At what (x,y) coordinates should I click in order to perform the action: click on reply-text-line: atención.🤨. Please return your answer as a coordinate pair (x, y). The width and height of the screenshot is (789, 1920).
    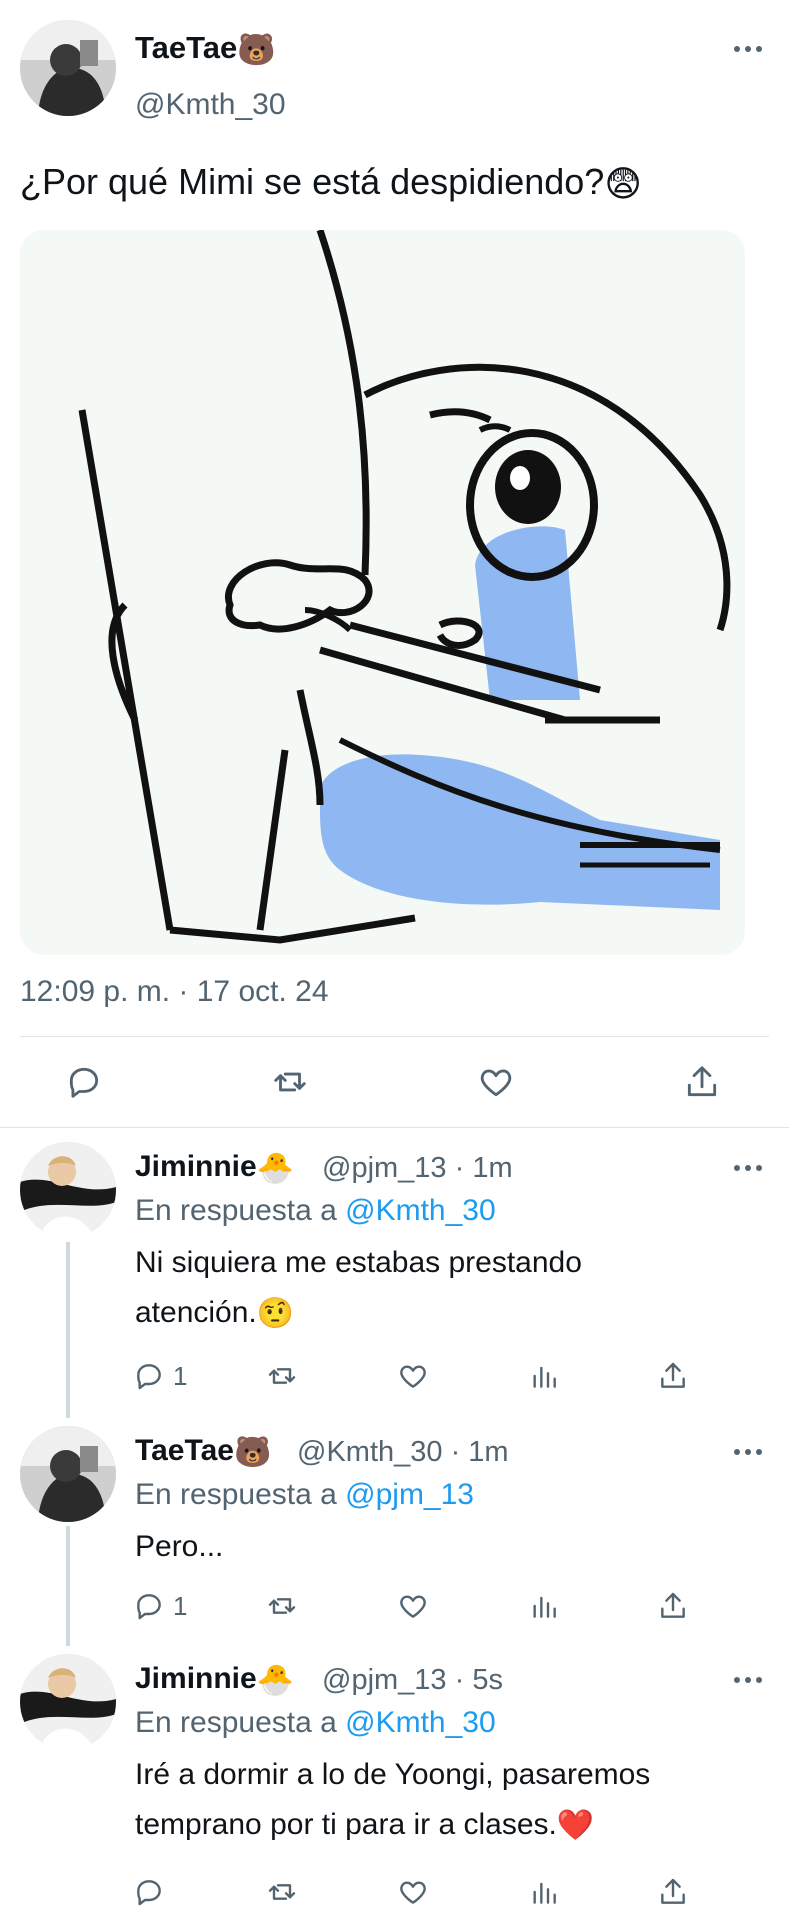
    Looking at the image, I should click on (358, 1313).